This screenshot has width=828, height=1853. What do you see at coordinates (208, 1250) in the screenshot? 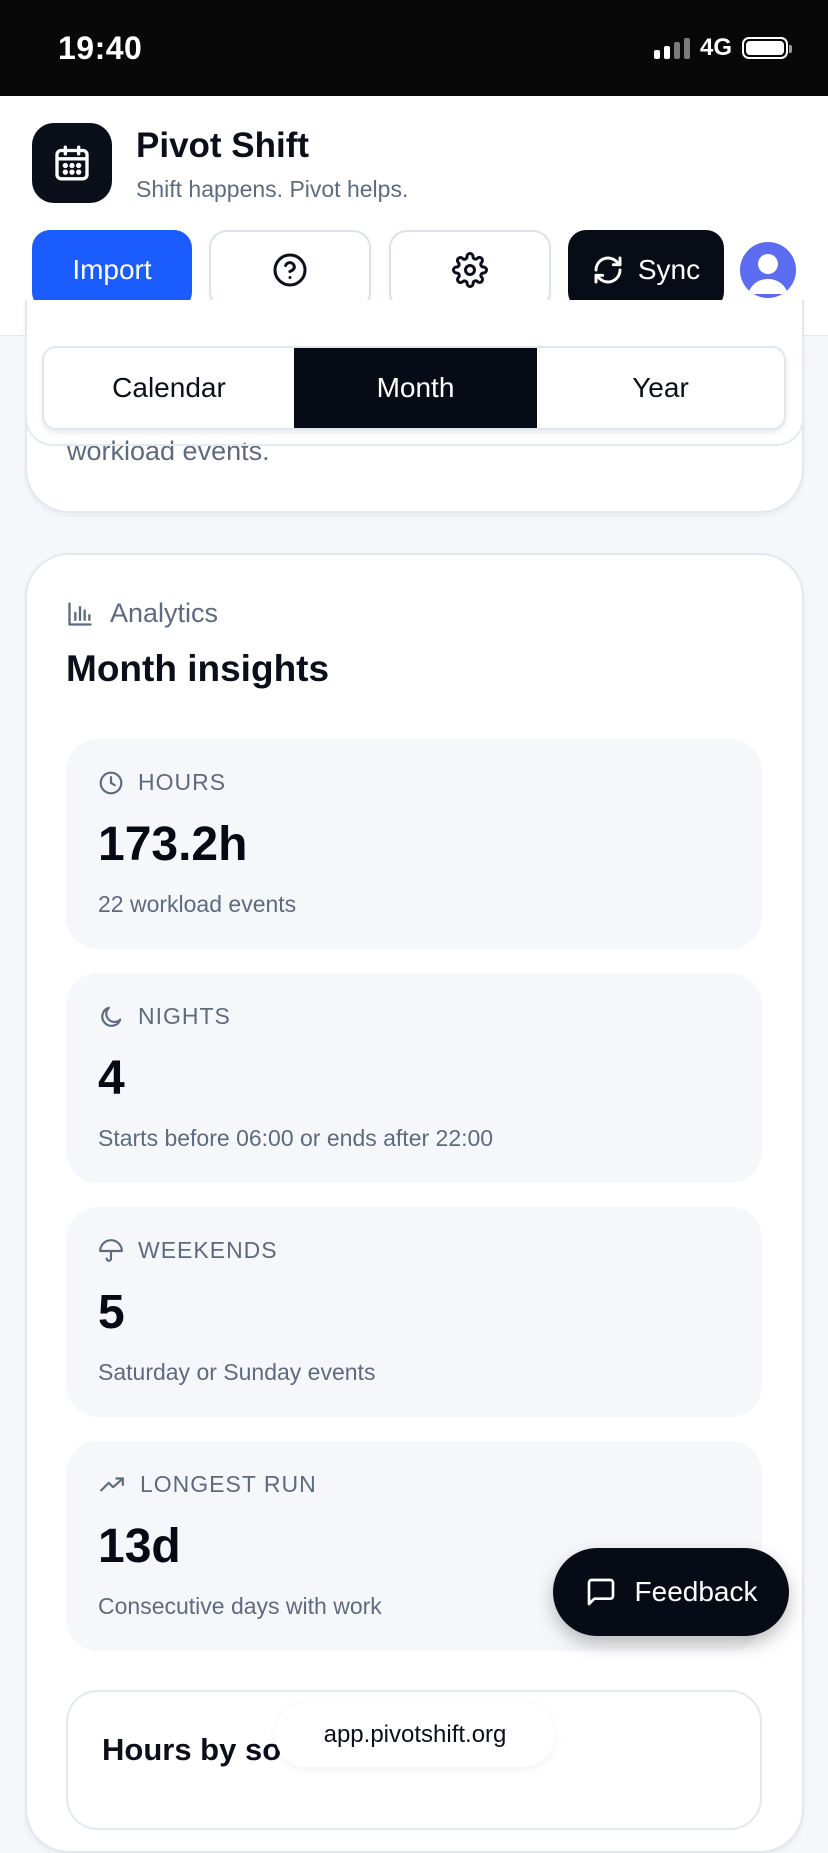
I see `stat-label: WEEKENDS` at bounding box center [208, 1250].